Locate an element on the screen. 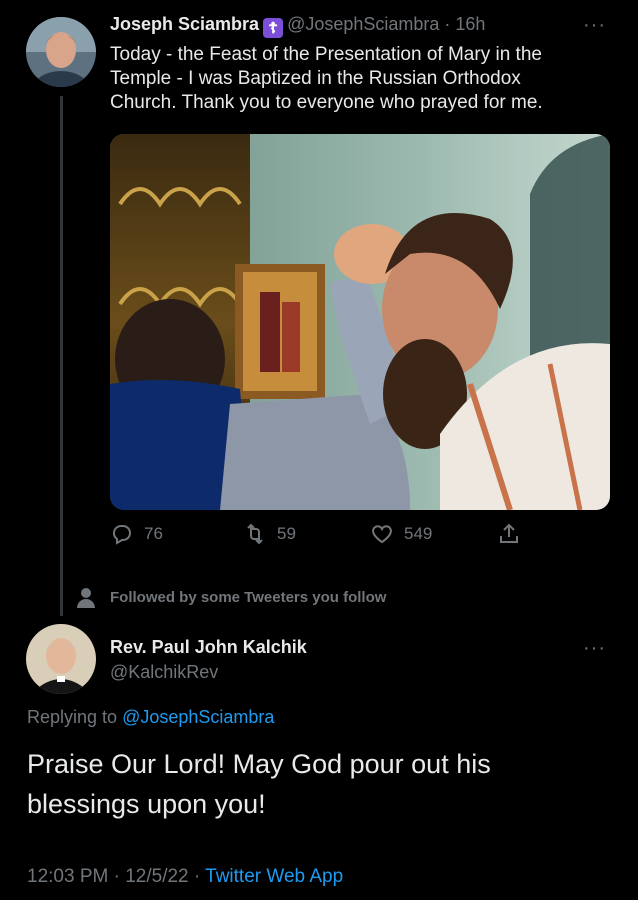 This screenshot has width=638, height=900. avatar-joseph is located at coordinates (61, 52).